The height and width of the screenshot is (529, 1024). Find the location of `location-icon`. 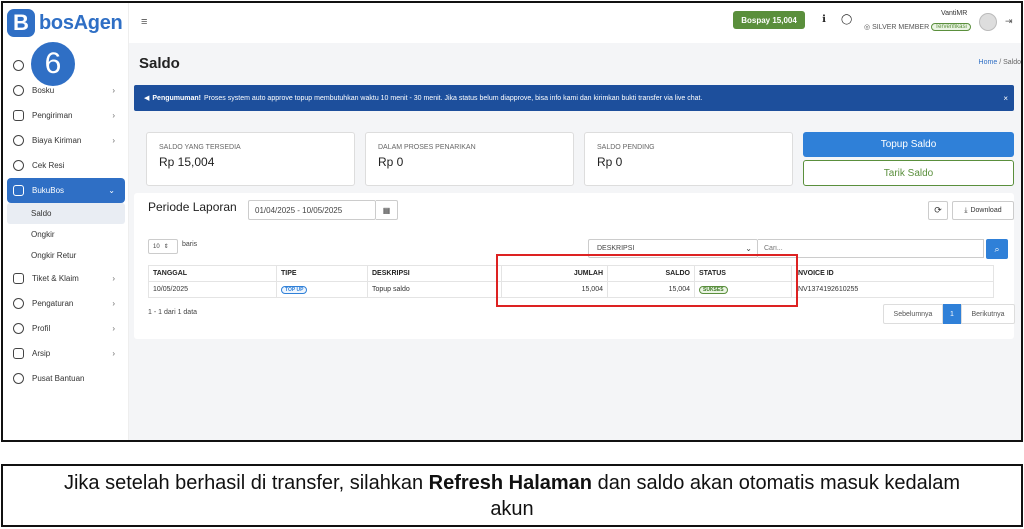

location-icon is located at coordinates (18, 140).